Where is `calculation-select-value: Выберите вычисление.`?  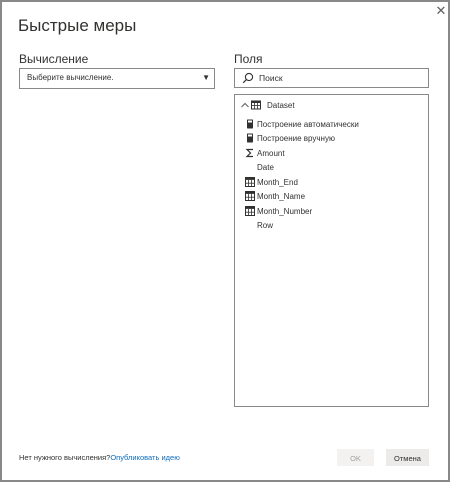
calculation-select-value: Выберите вычисление. is located at coordinates (70, 77).